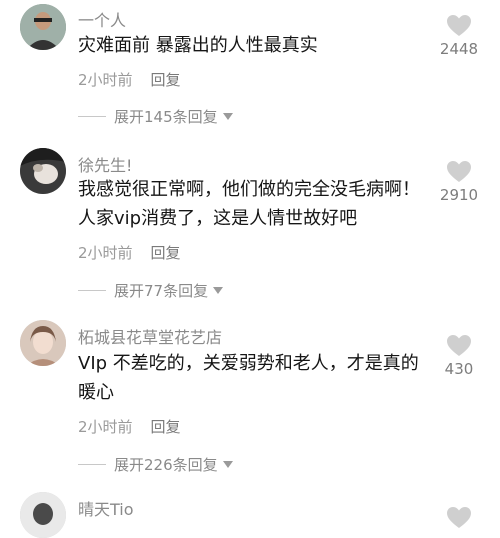  I want to click on like-button, so click(459, 518).